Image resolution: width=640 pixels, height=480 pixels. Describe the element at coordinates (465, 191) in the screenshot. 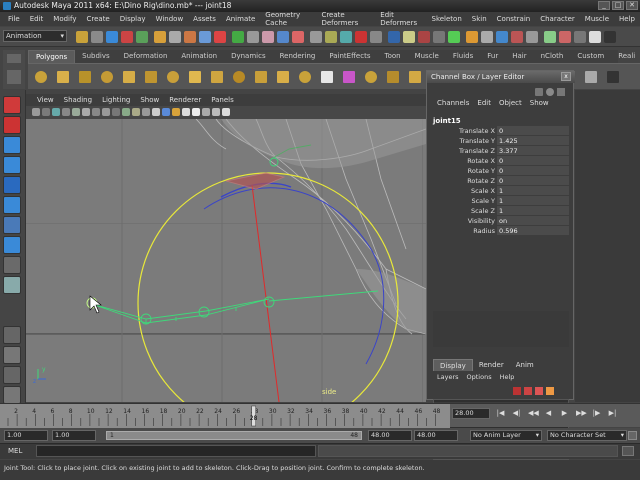

I see `attribute-name: Scale X` at that location.